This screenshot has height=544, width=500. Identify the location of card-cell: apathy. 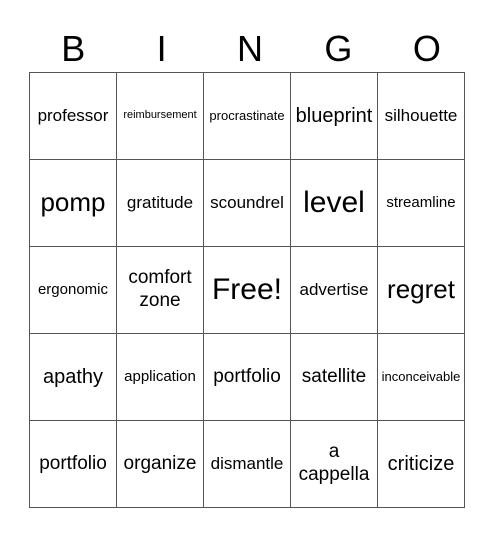
(73, 377).